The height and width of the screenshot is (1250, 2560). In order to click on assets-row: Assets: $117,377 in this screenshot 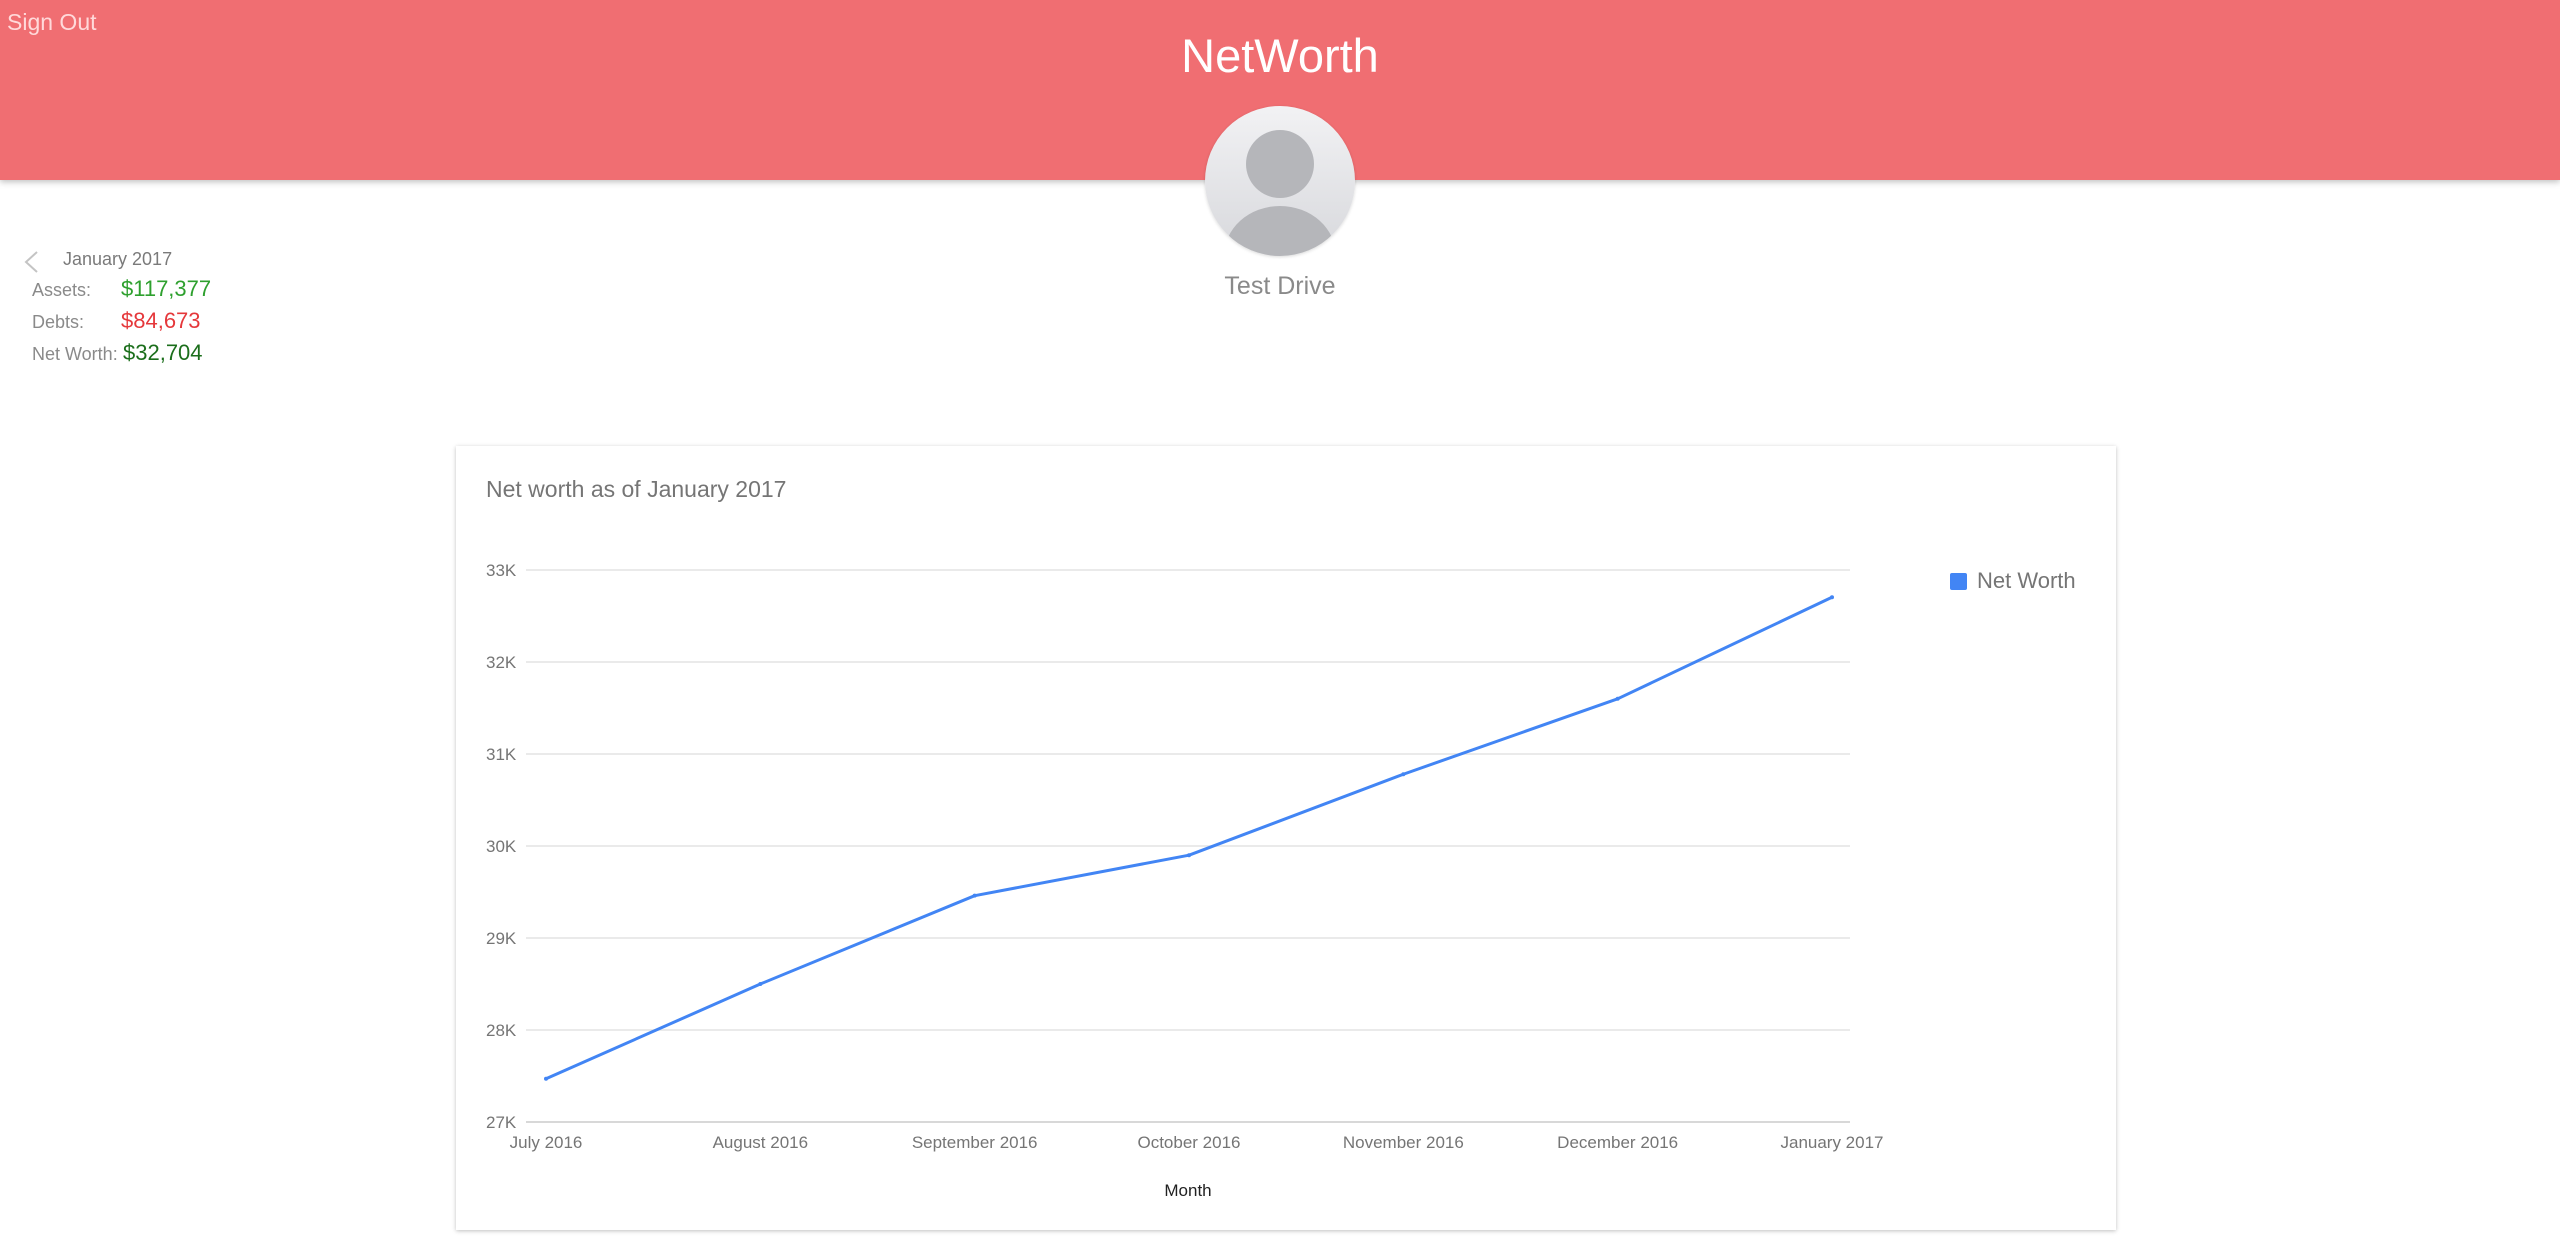, I will do `click(121, 289)`.